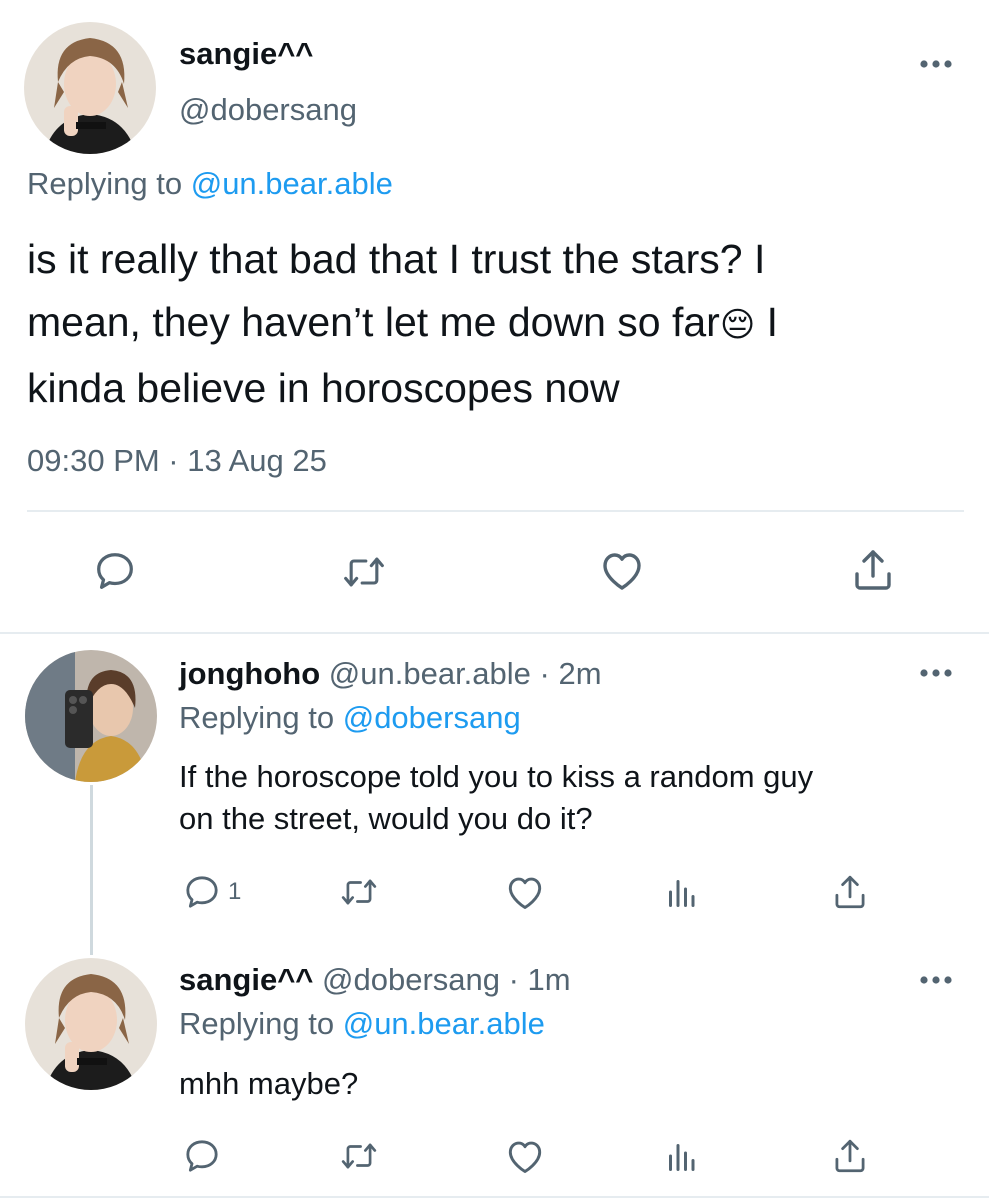  I want to click on author-display-name: jonghoho, so click(249, 673).